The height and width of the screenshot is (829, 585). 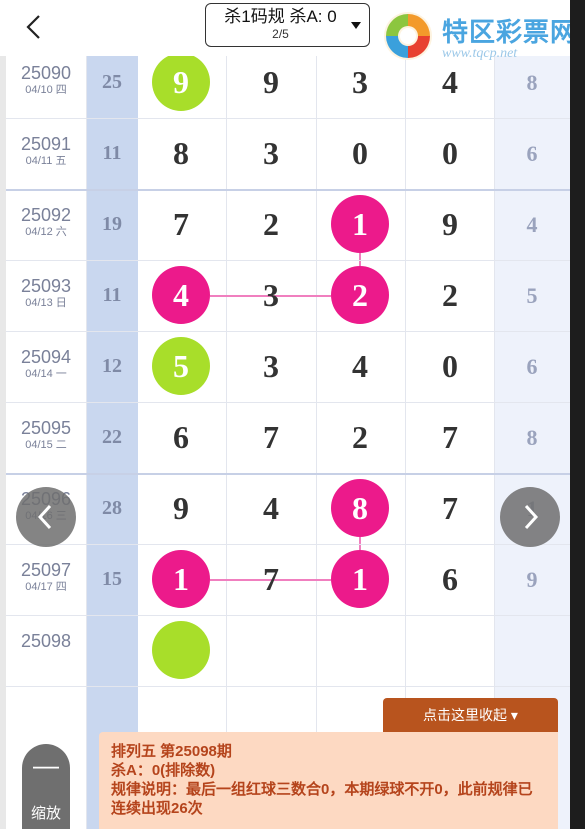 What do you see at coordinates (577, 414) in the screenshot?
I see `right-edge-panel` at bounding box center [577, 414].